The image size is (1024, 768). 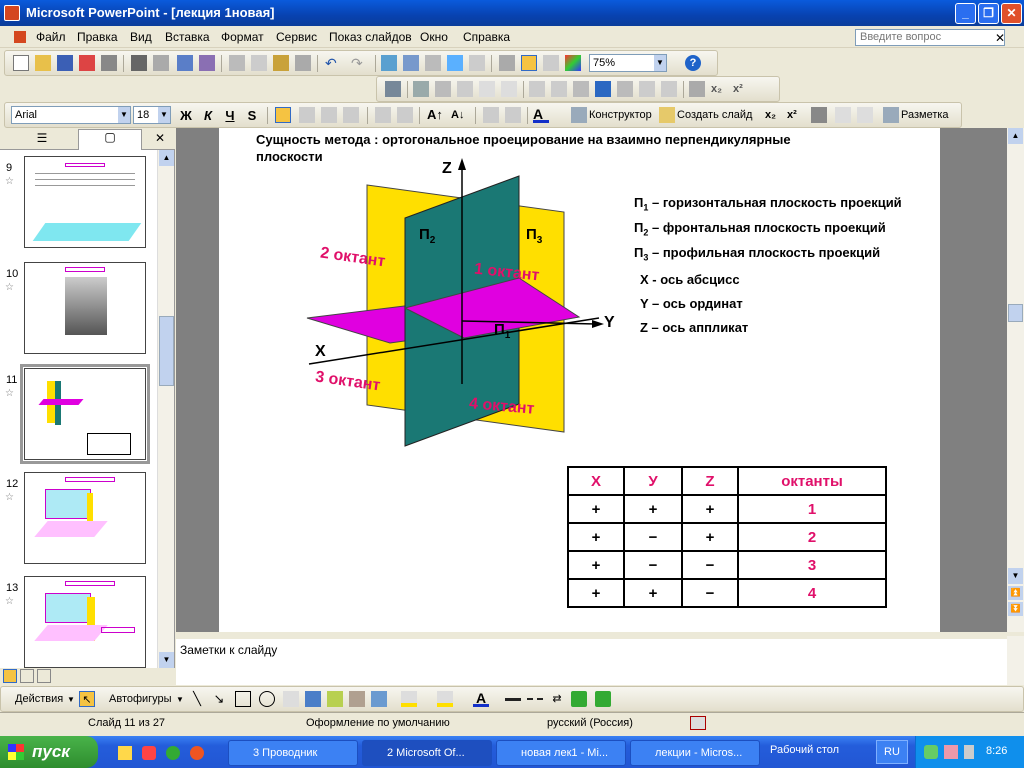 What do you see at coordinates (307, 115) in the screenshot?
I see `align-center-icon` at bounding box center [307, 115].